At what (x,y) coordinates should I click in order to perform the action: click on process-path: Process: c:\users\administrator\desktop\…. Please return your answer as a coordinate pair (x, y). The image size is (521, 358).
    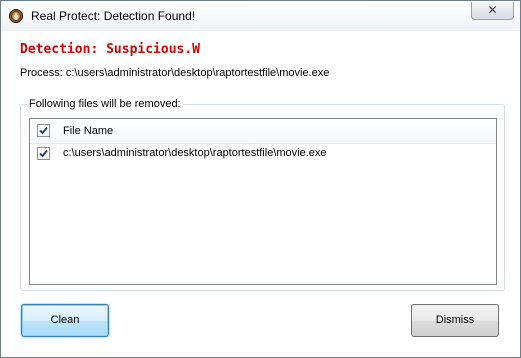
    Looking at the image, I should click on (175, 73).